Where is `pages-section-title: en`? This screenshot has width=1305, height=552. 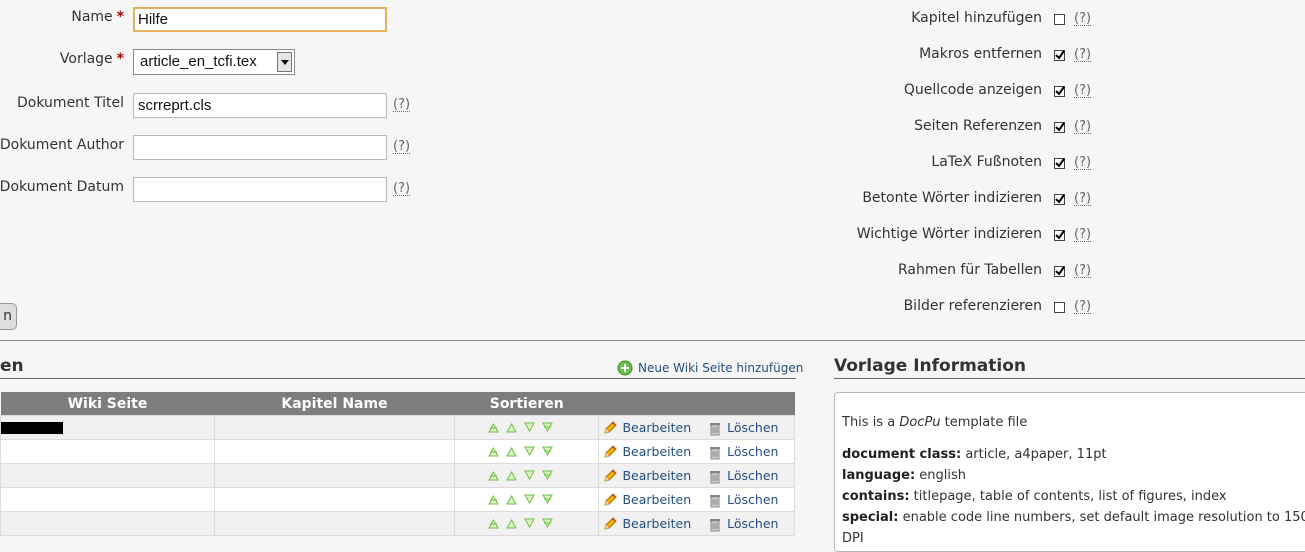 pages-section-title: en is located at coordinates (12, 366).